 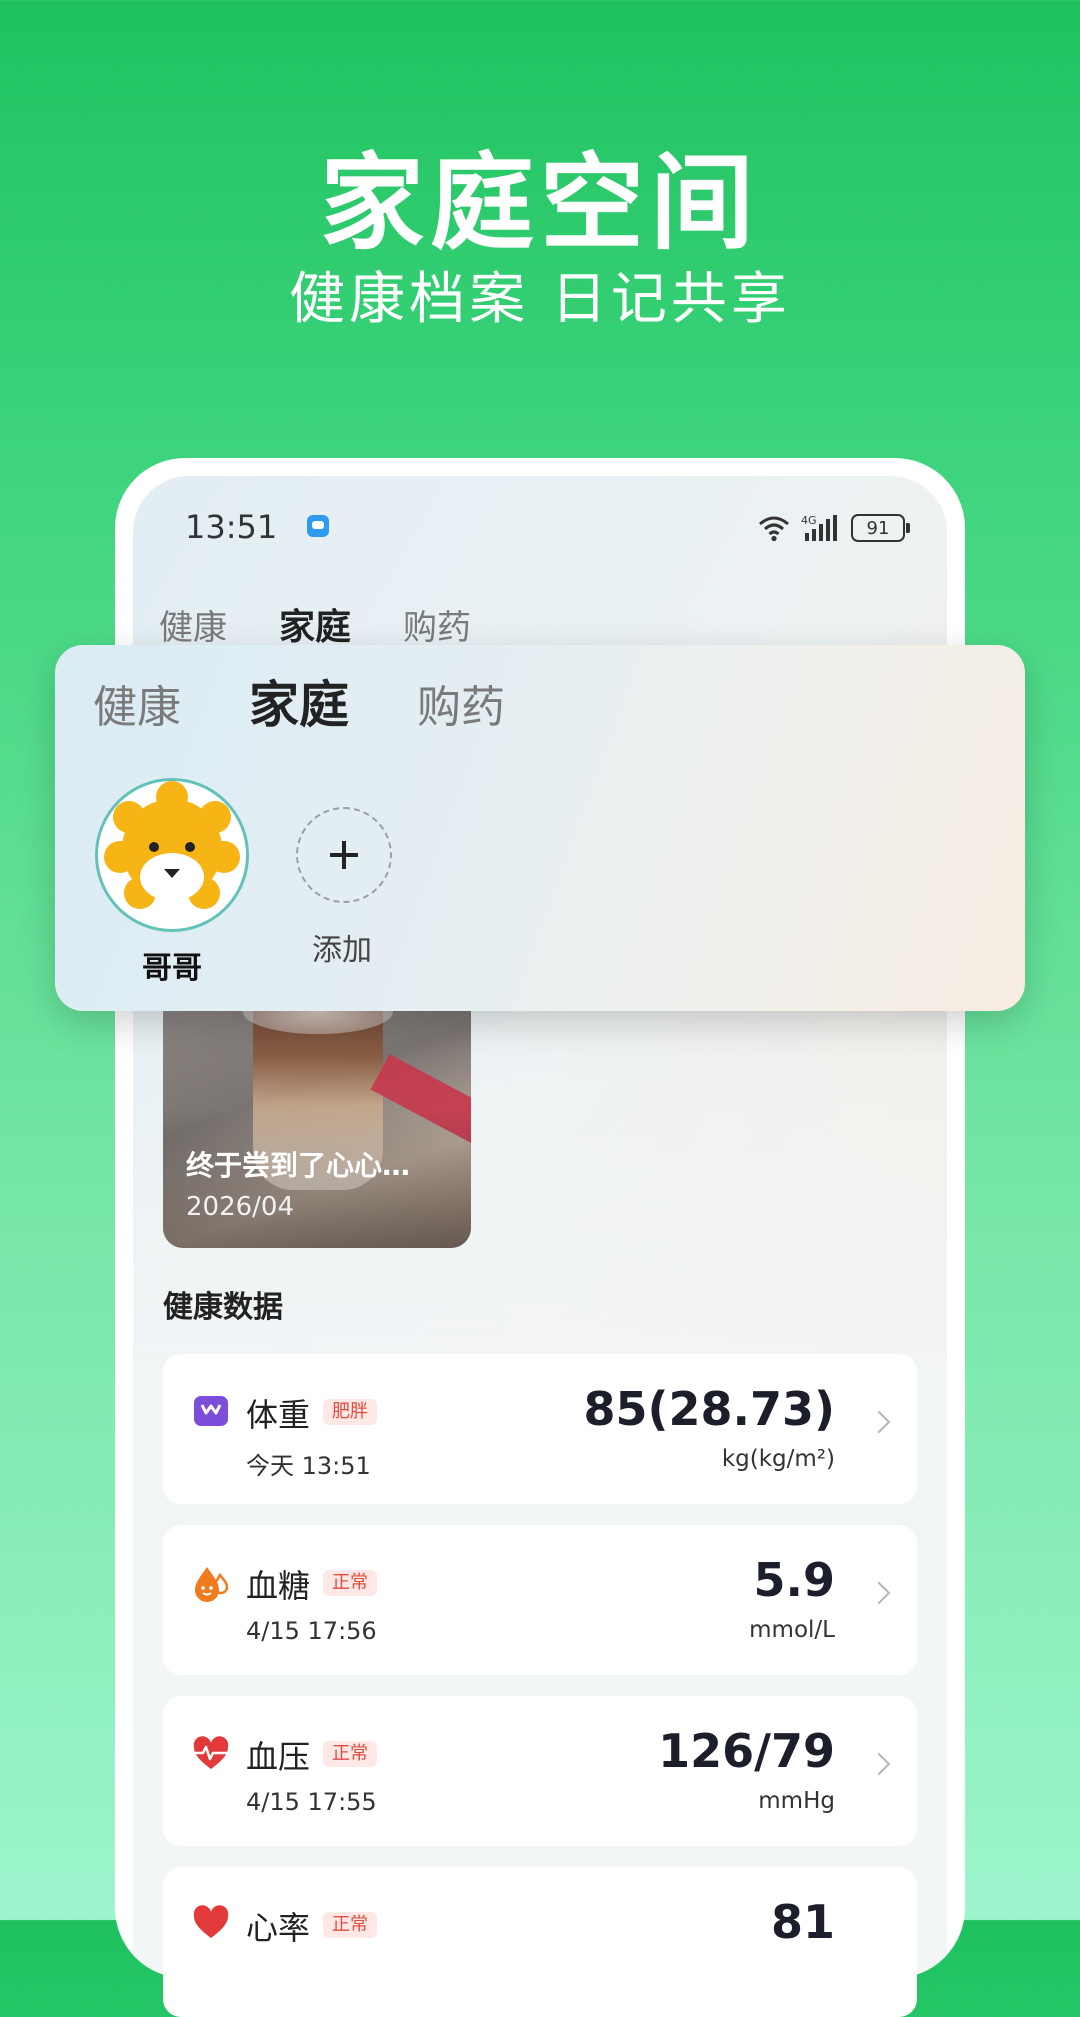 I want to click on network-type-label: 4G, so click(x=809, y=520).